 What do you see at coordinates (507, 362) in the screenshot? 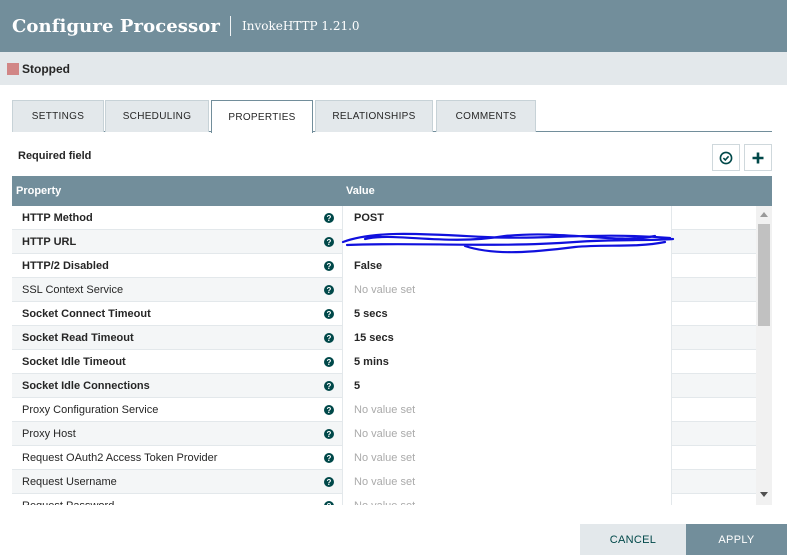
I see `property-value-cell: 5 mins` at bounding box center [507, 362].